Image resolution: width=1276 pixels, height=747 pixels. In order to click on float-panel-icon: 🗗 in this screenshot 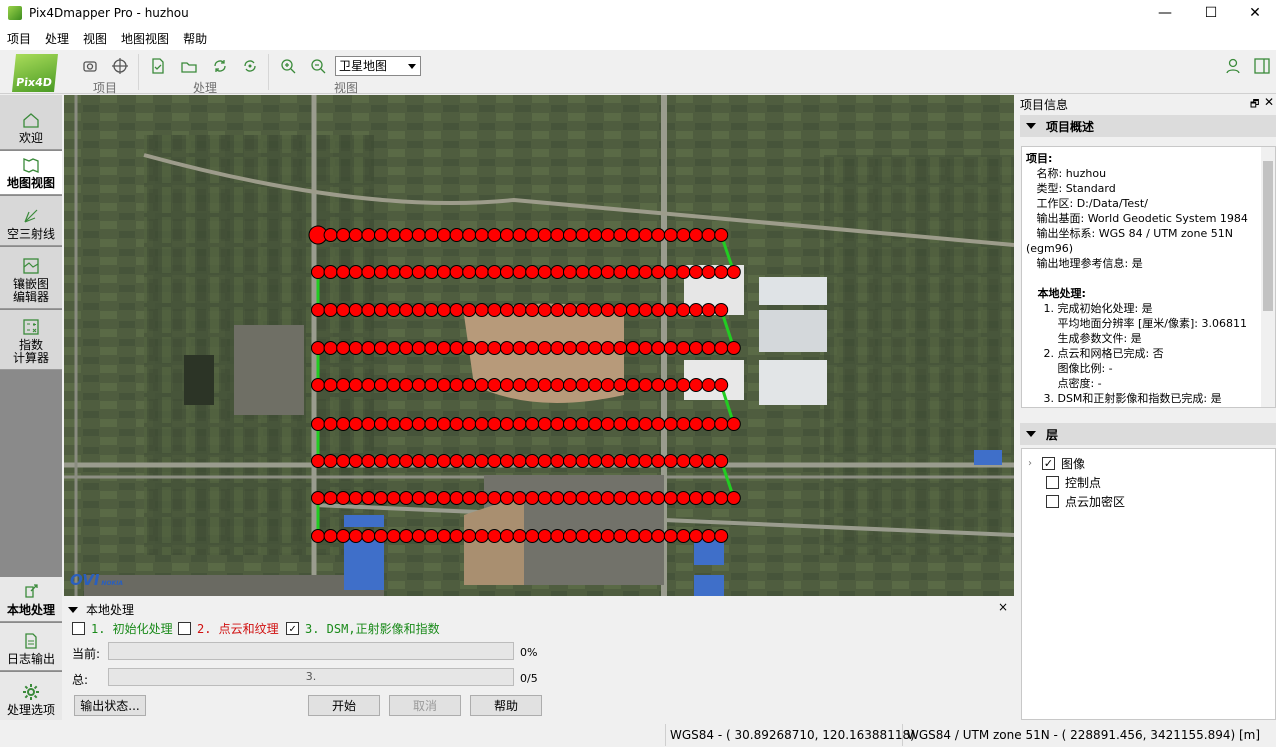, I will do `click(1254, 105)`.